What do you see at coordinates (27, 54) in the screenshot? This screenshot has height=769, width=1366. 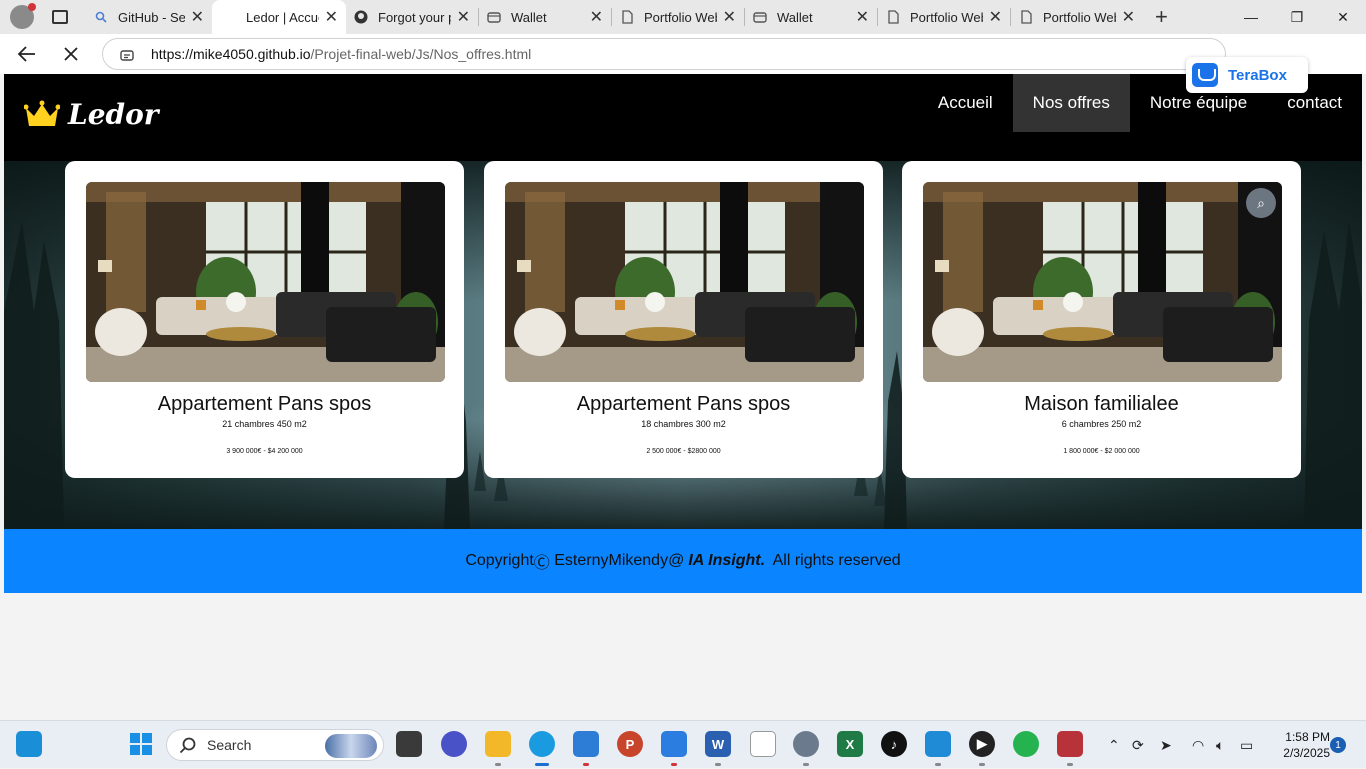 I see `back-button` at bounding box center [27, 54].